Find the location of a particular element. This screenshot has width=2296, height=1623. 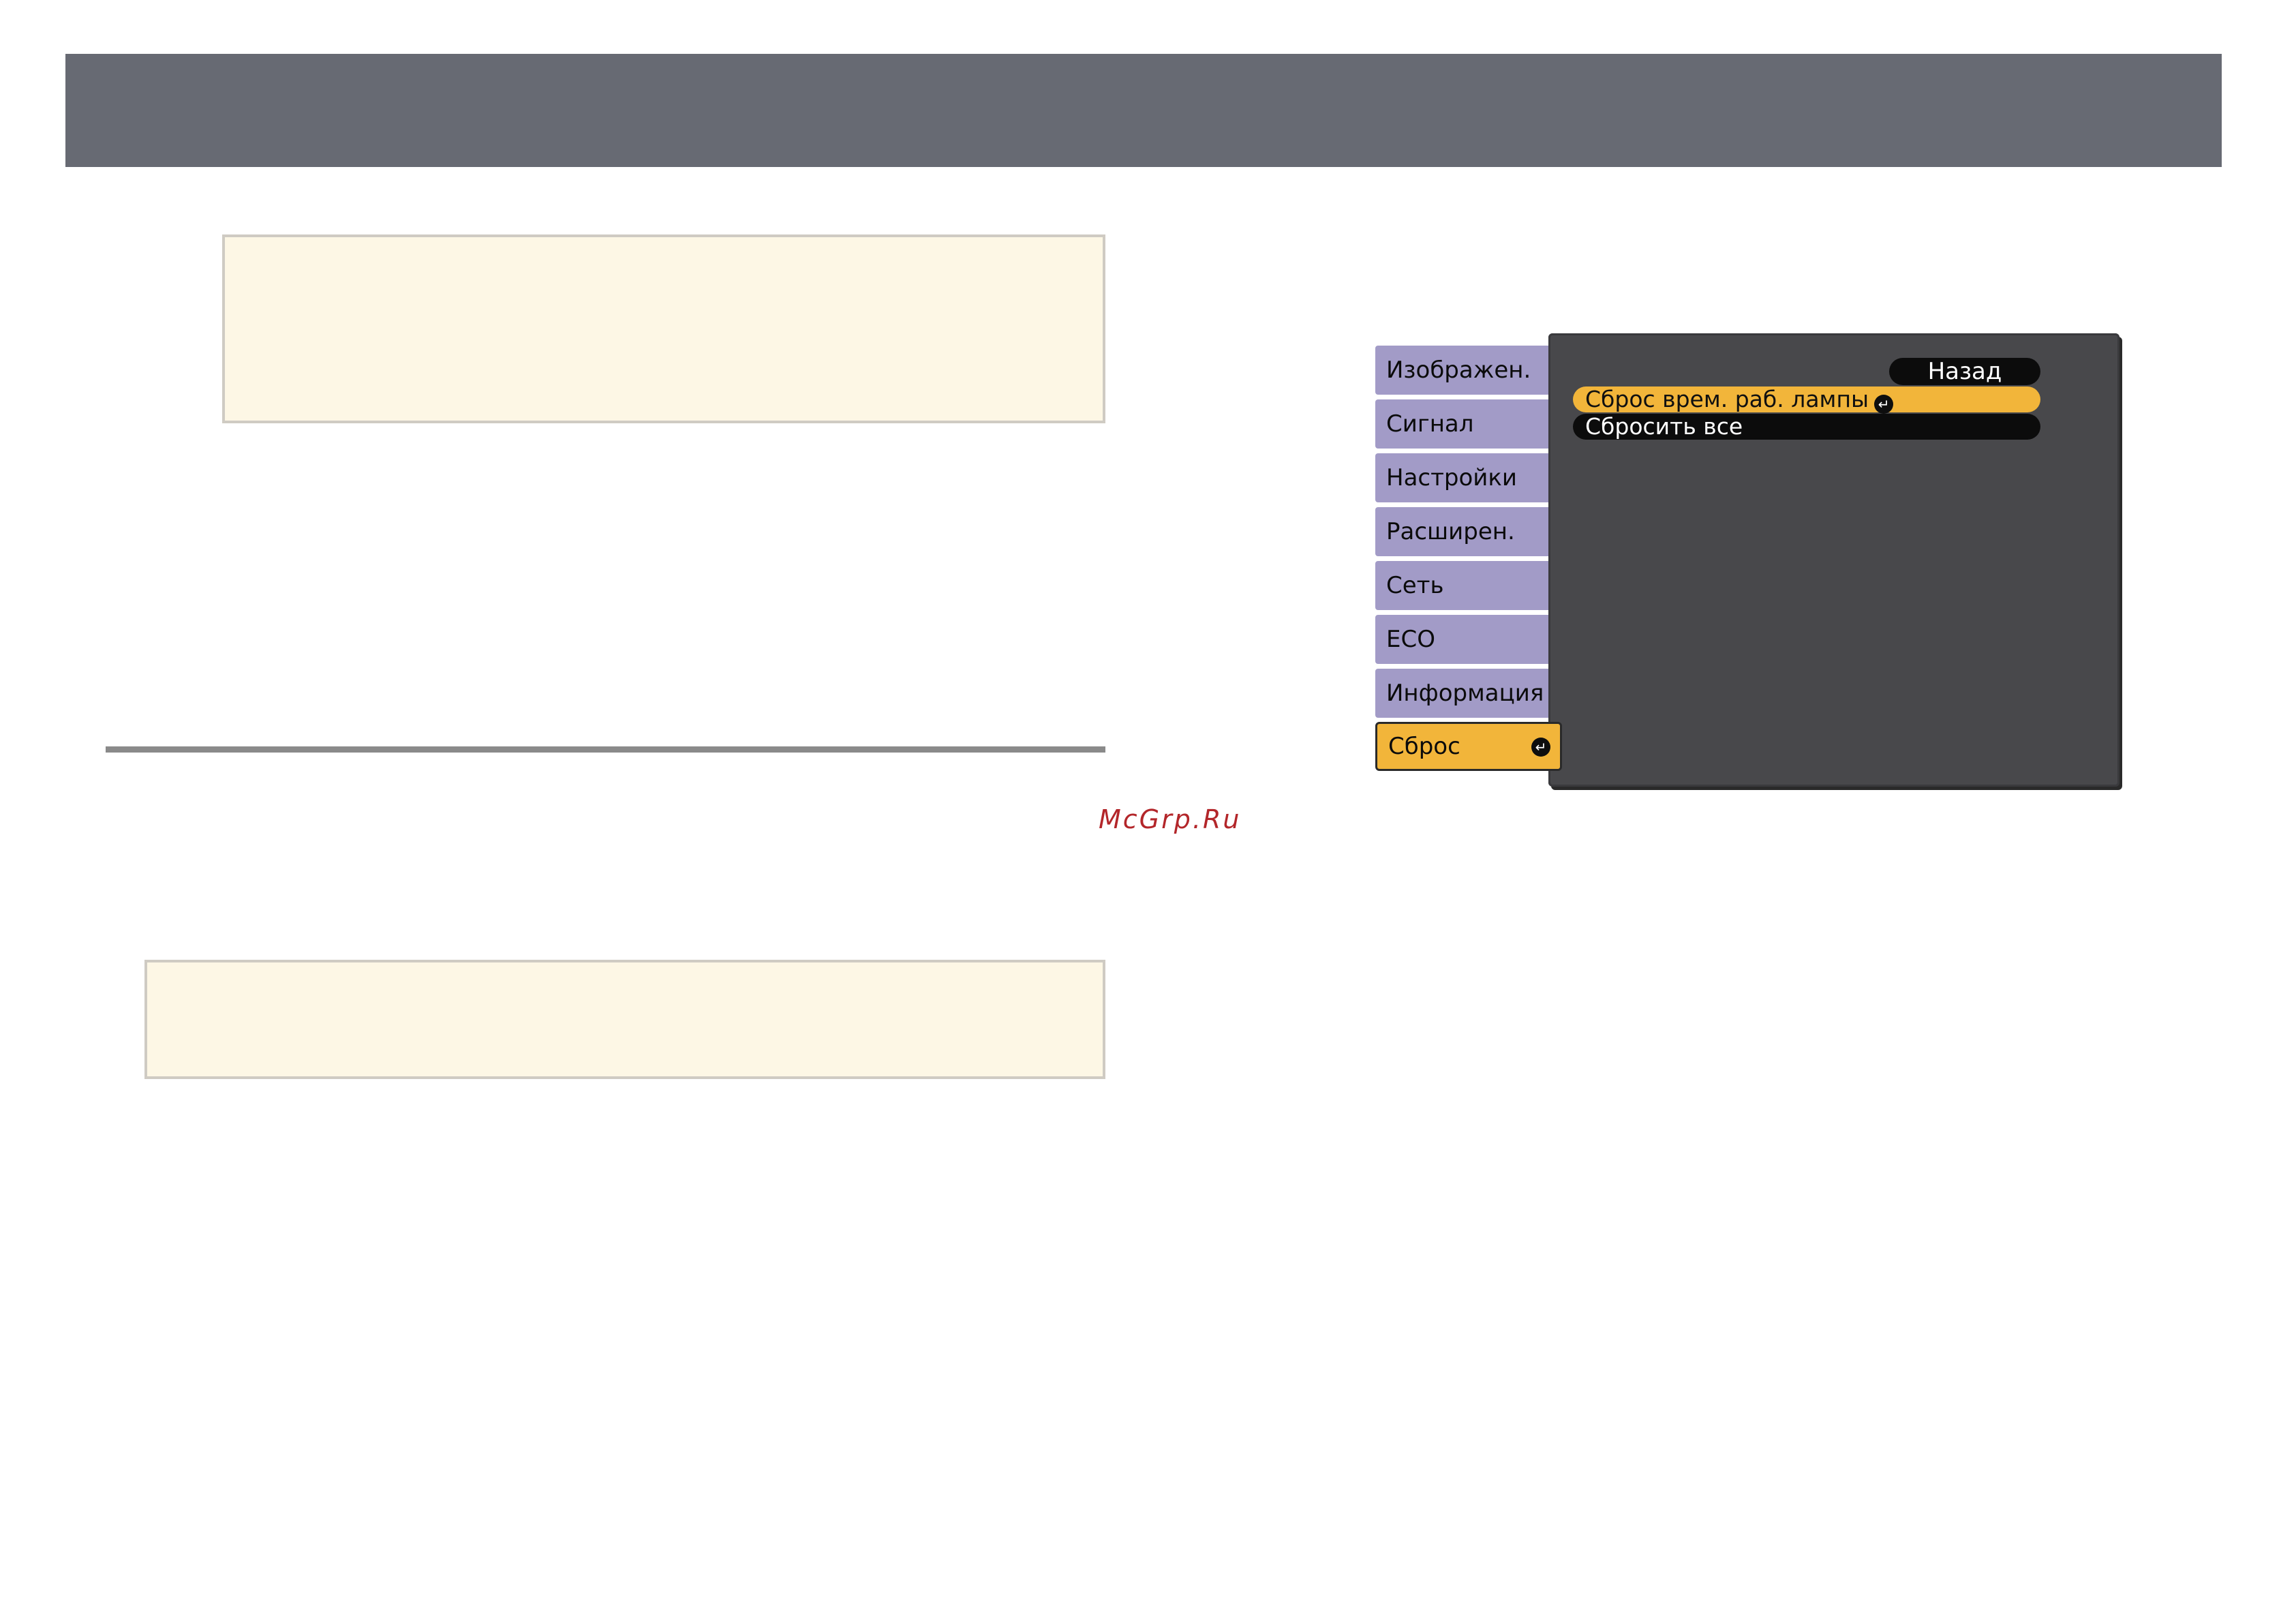

watermark: McGrp.Ru is located at coordinates (1171, 819).